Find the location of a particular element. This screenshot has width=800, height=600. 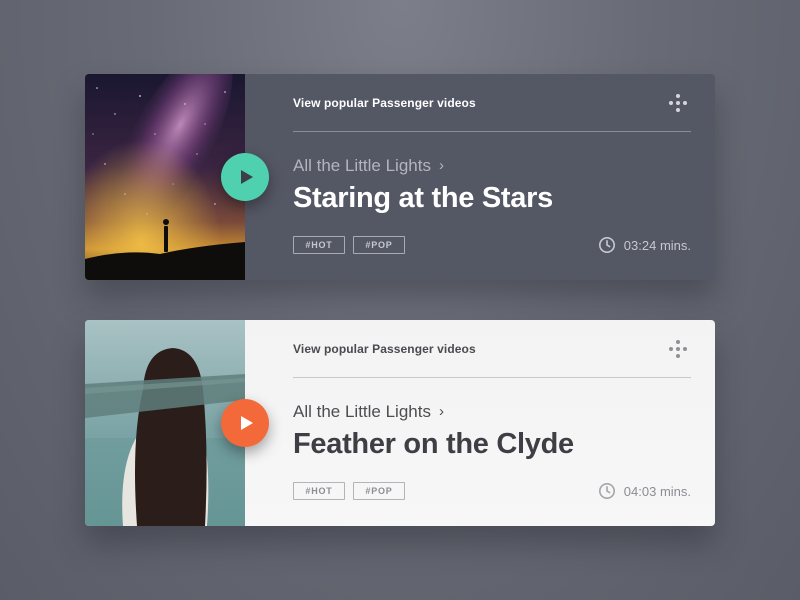

duration: 04:03 mins. is located at coordinates (644, 491).